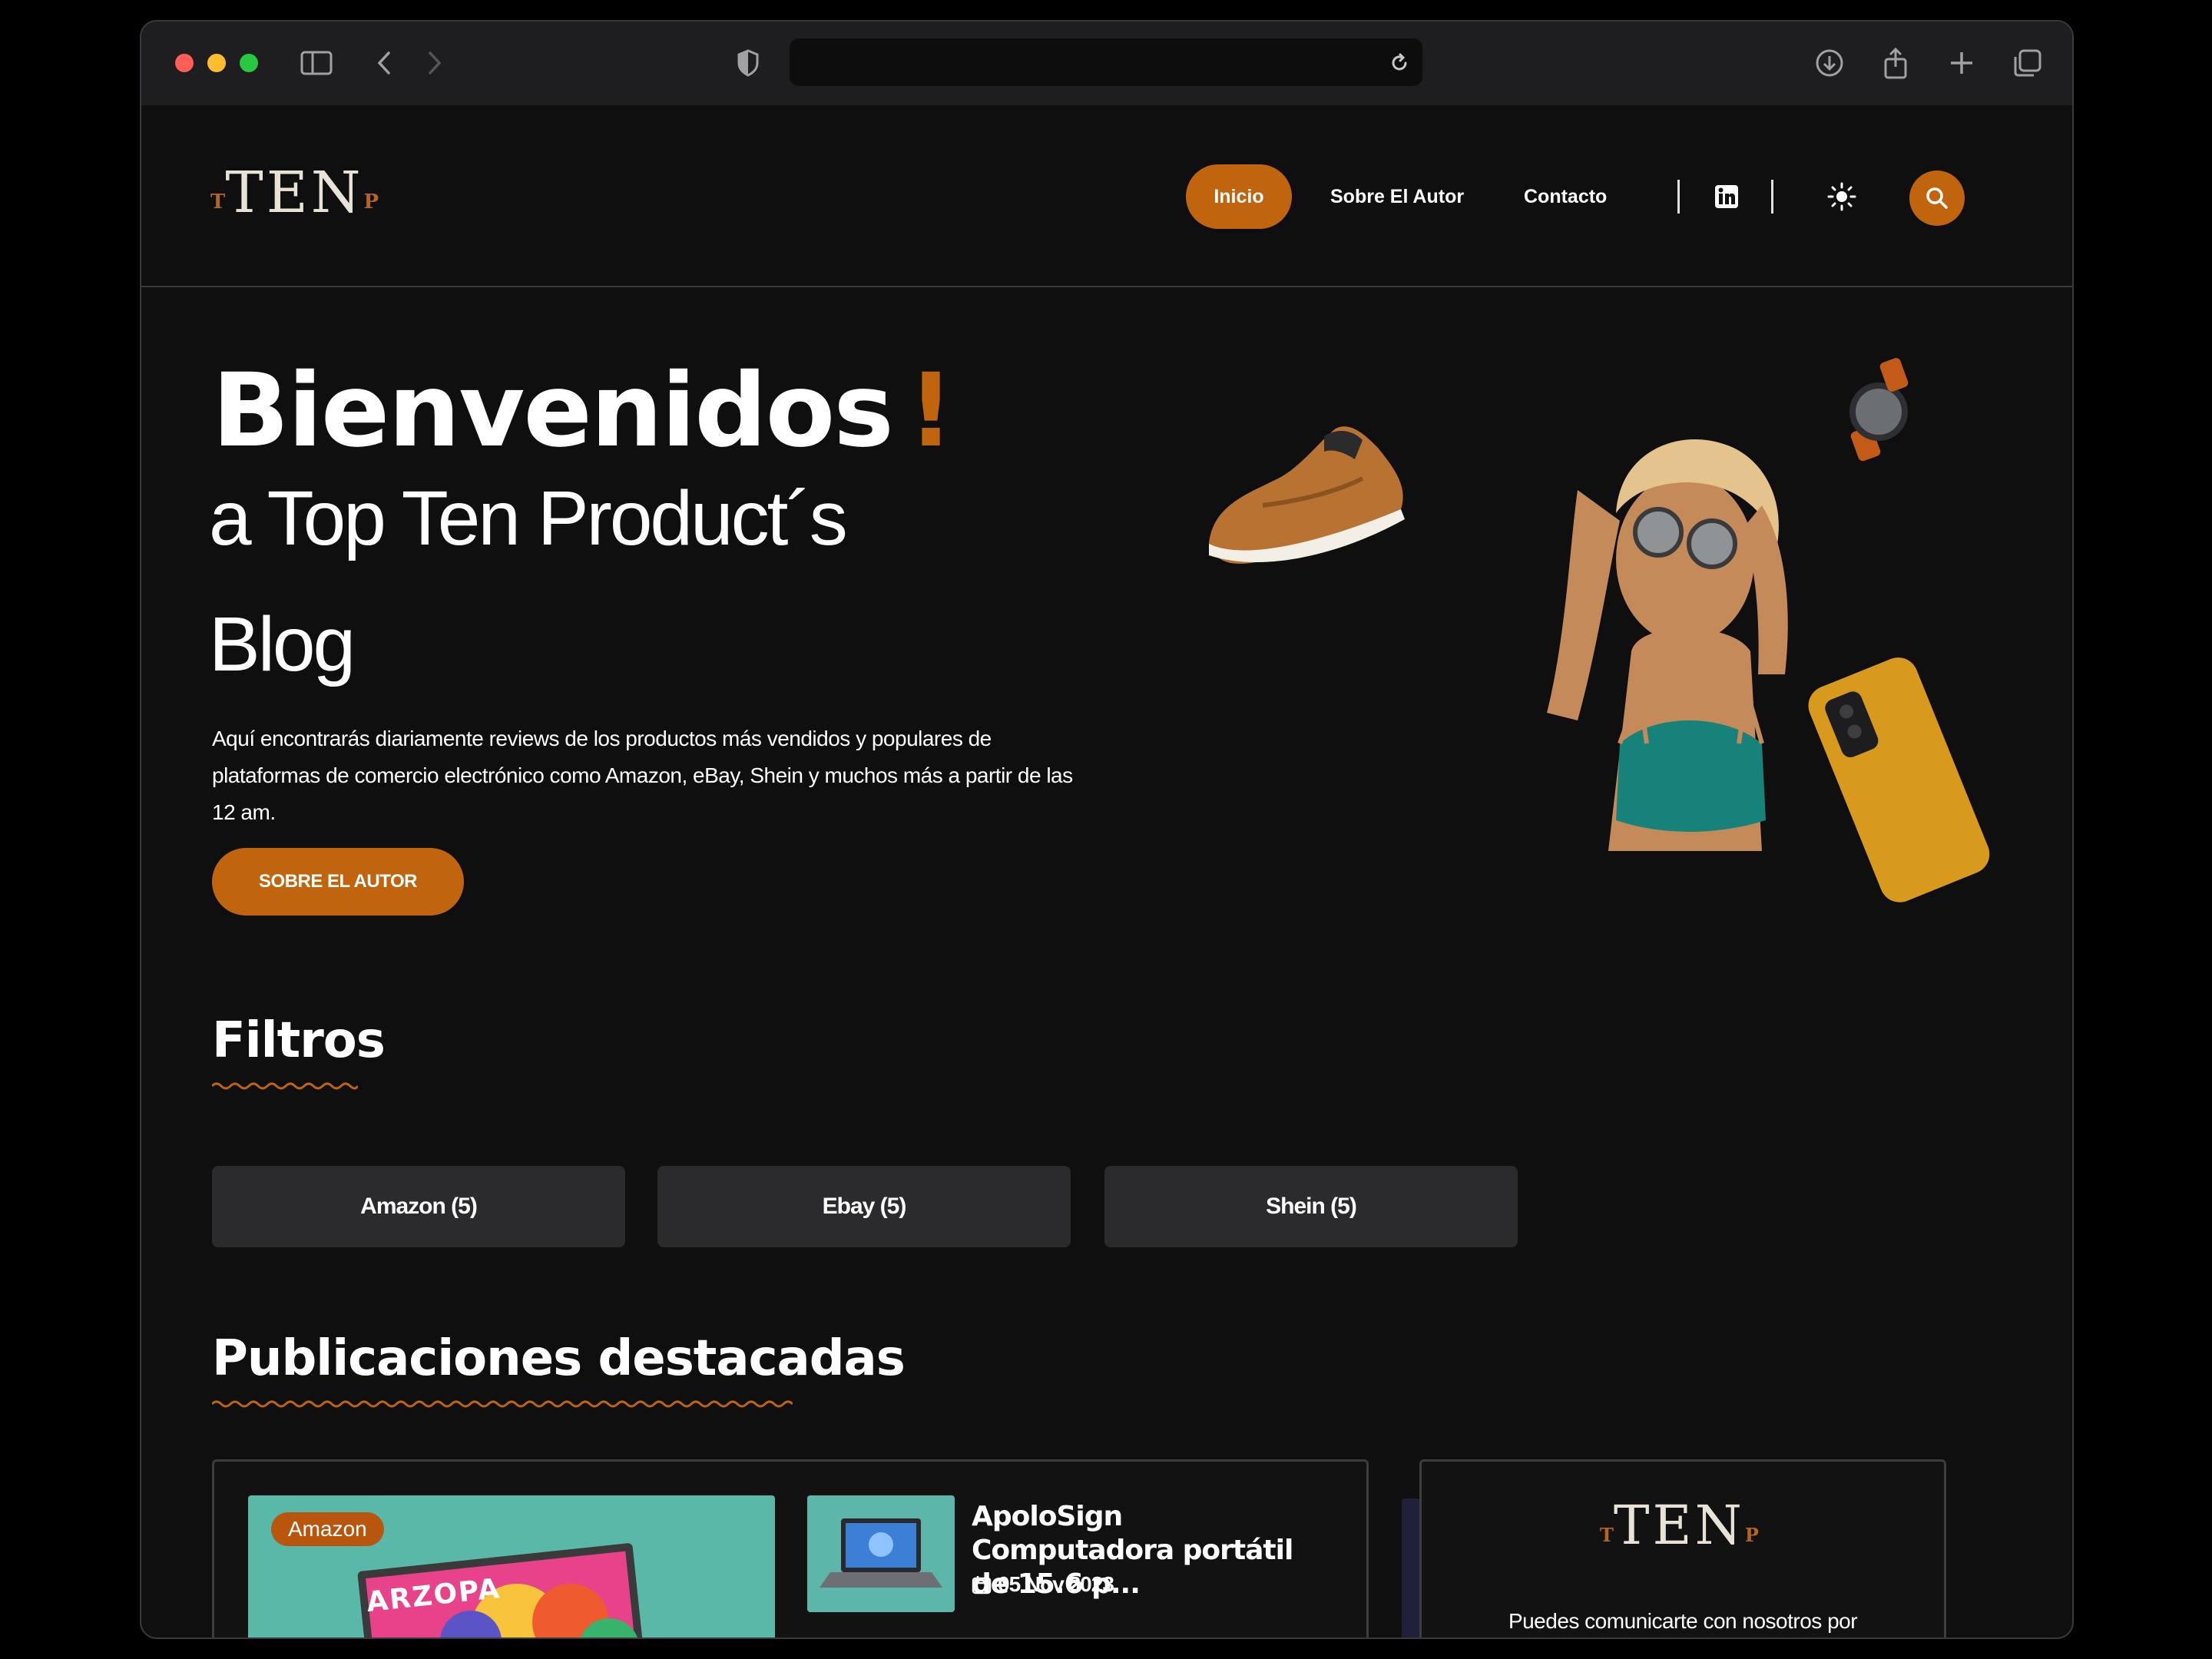  I want to click on logo-left-letter: T, so click(218, 202).